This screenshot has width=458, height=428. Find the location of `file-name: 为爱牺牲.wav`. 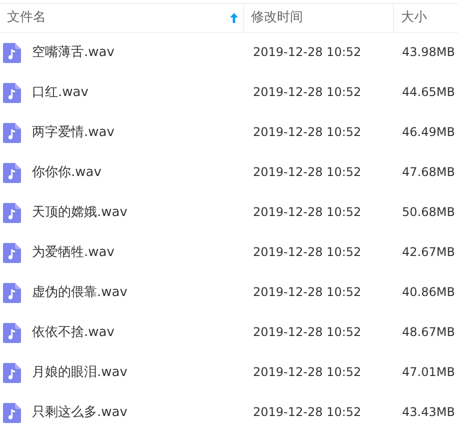

file-name: 为爱牺牲.wav is located at coordinates (73, 253).